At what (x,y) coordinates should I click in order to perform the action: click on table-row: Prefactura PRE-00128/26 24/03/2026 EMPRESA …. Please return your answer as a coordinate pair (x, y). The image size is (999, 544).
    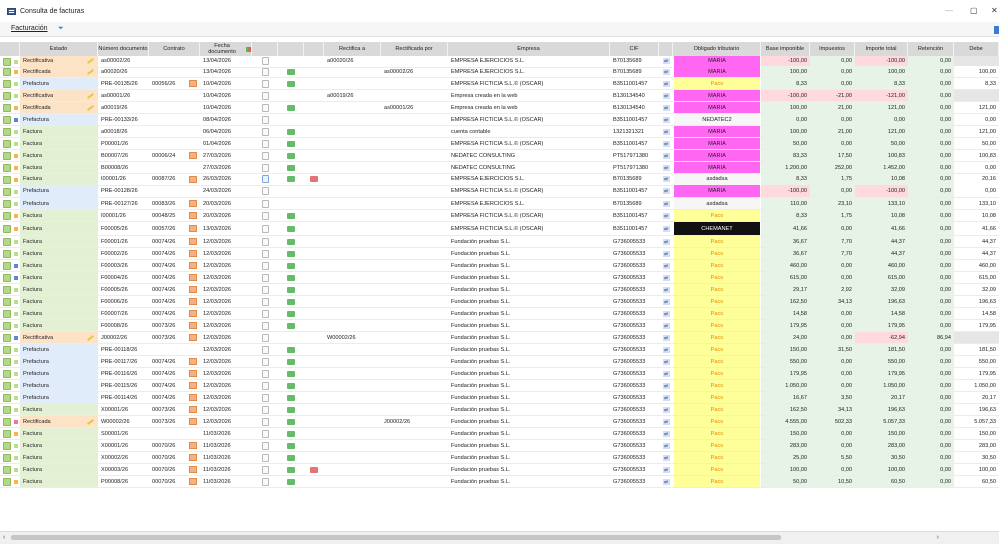
    Looking at the image, I should click on (499, 191).